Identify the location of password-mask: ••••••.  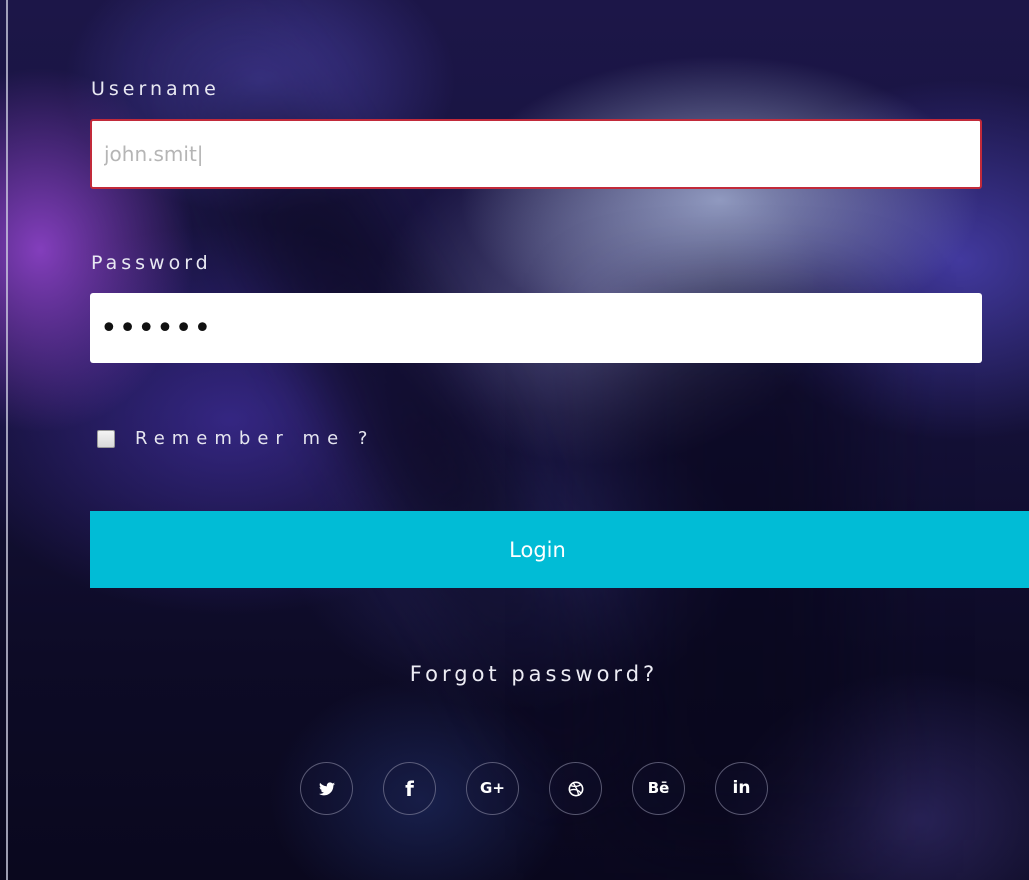
(156, 328).